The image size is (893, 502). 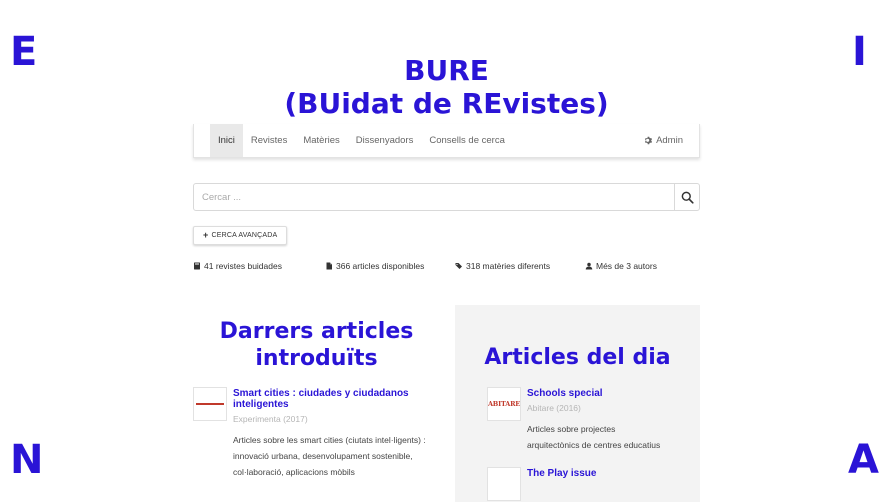 I want to click on daily-article-meta: Abitare (2016), so click(x=554, y=408).